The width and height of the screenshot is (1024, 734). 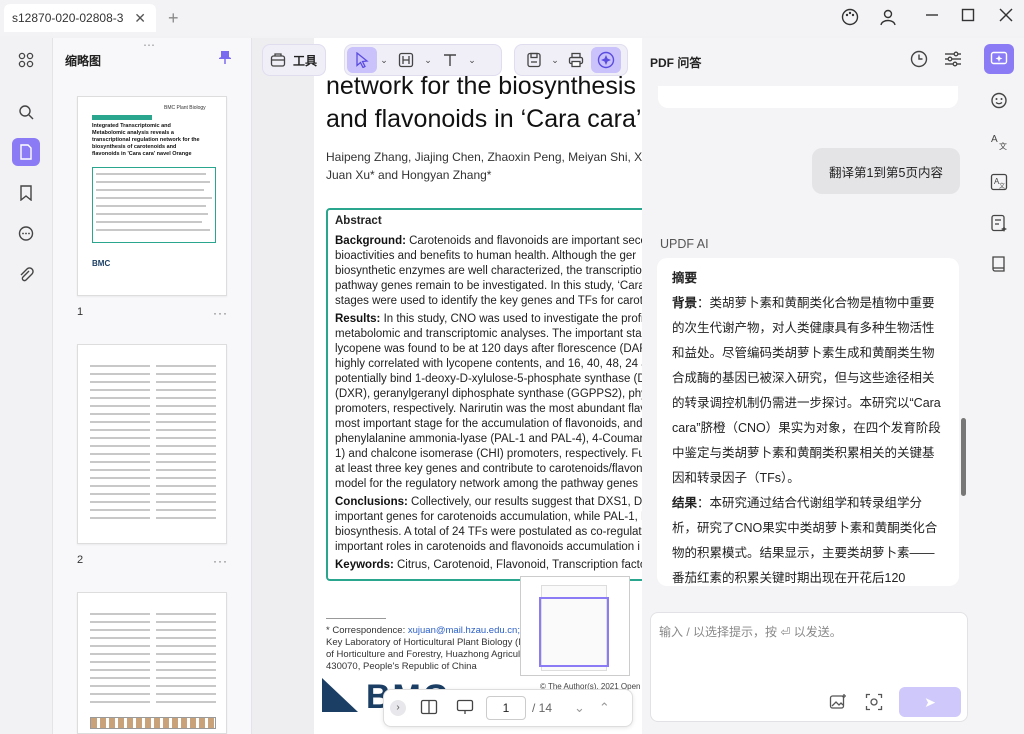 What do you see at coordinates (574, 632) in the screenshot?
I see `minimap-viewport-frame` at bounding box center [574, 632].